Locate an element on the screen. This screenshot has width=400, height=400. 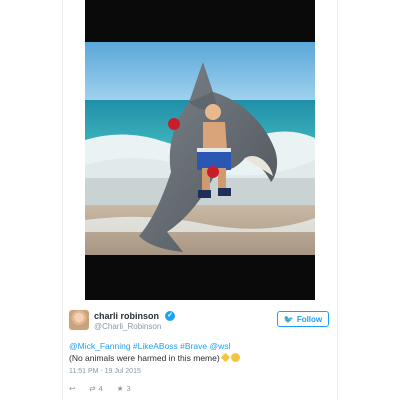
like-count: 3 is located at coordinates (128, 388).